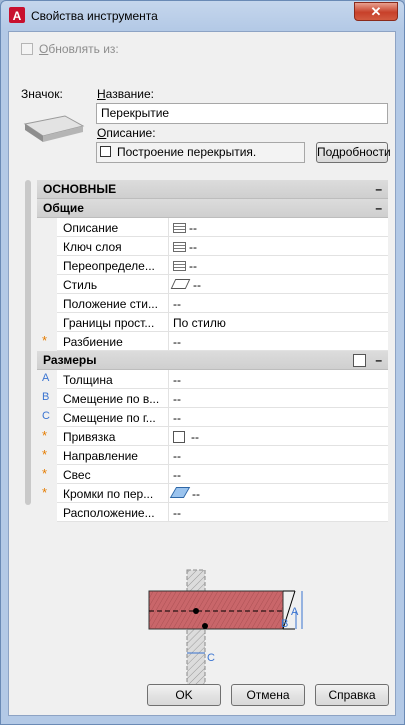 The width and height of the screenshot is (405, 725). What do you see at coordinates (212, 208) in the screenshot?
I see `section-header-general: Общие –` at bounding box center [212, 208].